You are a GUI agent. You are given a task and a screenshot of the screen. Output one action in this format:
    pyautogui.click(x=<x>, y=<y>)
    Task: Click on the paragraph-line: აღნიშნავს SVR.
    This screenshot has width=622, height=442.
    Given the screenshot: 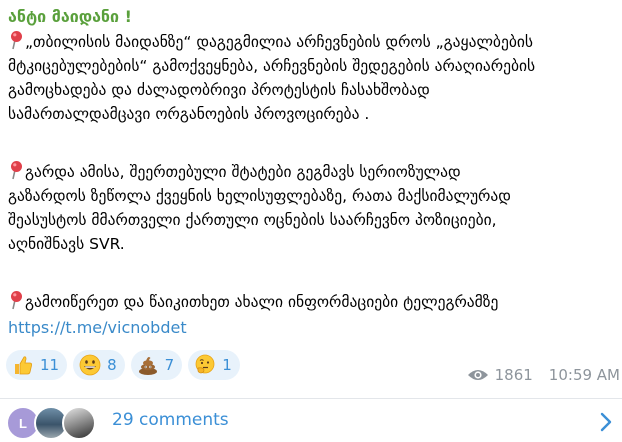 What is the action you would take?
    pyautogui.click(x=66, y=244)
    